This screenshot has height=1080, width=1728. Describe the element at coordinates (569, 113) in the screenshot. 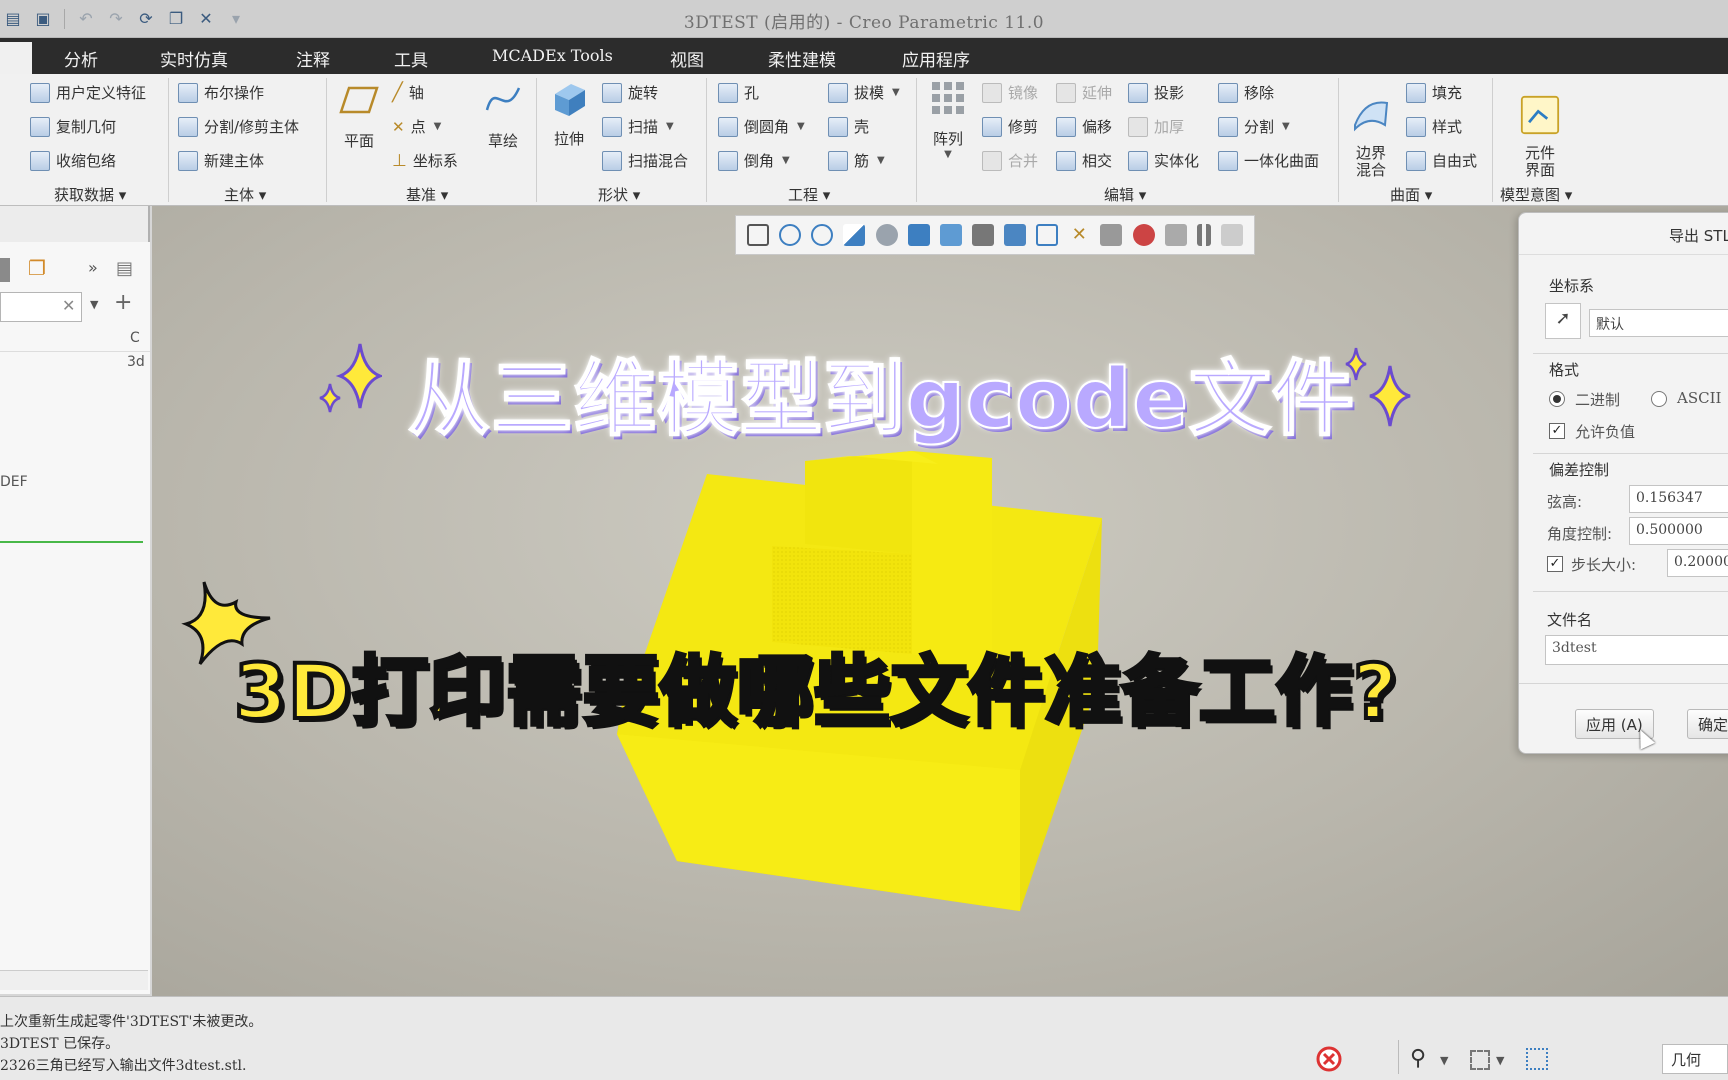

I see `extrude-button: 拉伸` at that location.